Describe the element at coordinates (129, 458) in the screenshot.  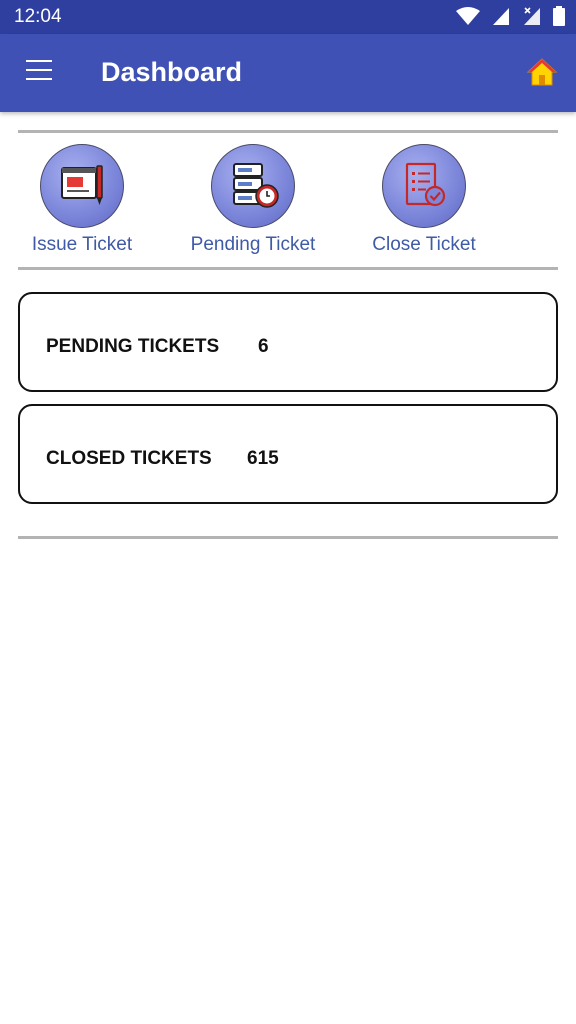
I see `closed-tickets-label: CLOSED TICKETS` at that location.